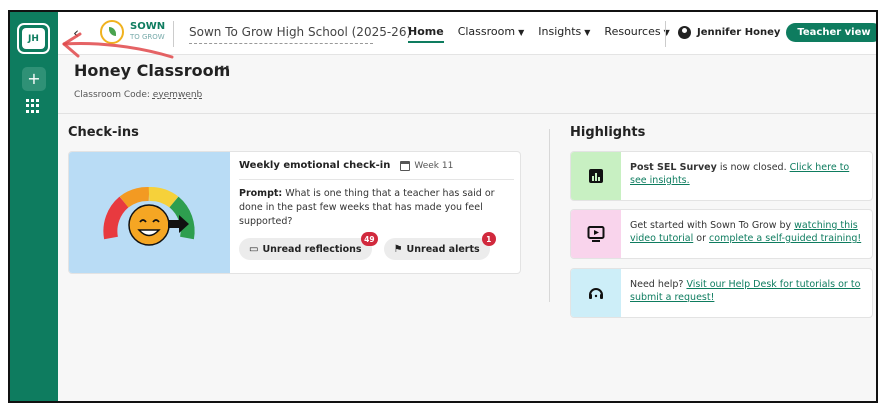 This screenshot has width=884, height=409. What do you see at coordinates (312, 249) in the screenshot?
I see `unread-reflections-label: Unread reflections` at bounding box center [312, 249].